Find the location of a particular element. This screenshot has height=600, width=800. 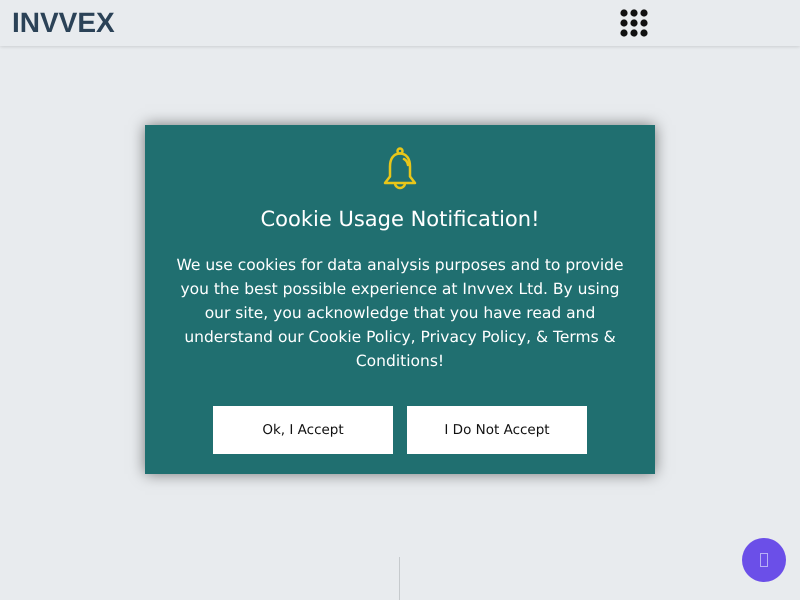

chat-button is located at coordinates (764, 560).